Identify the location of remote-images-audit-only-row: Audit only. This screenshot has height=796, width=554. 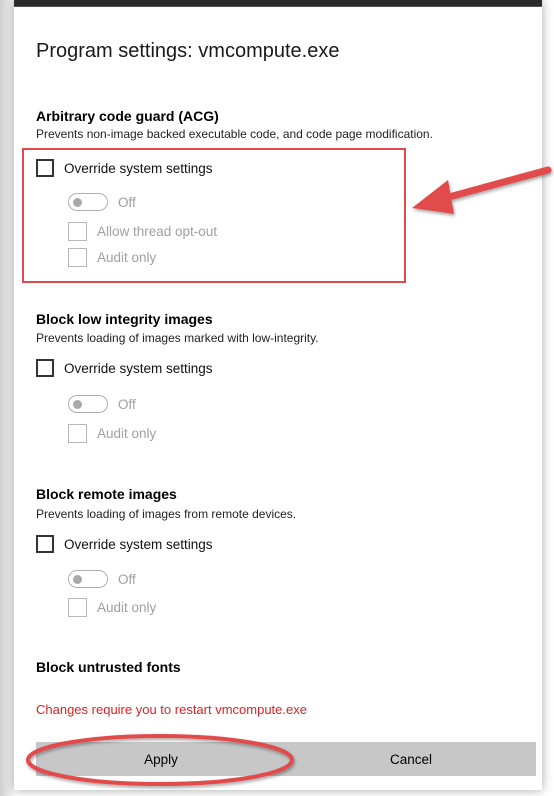
(112, 607).